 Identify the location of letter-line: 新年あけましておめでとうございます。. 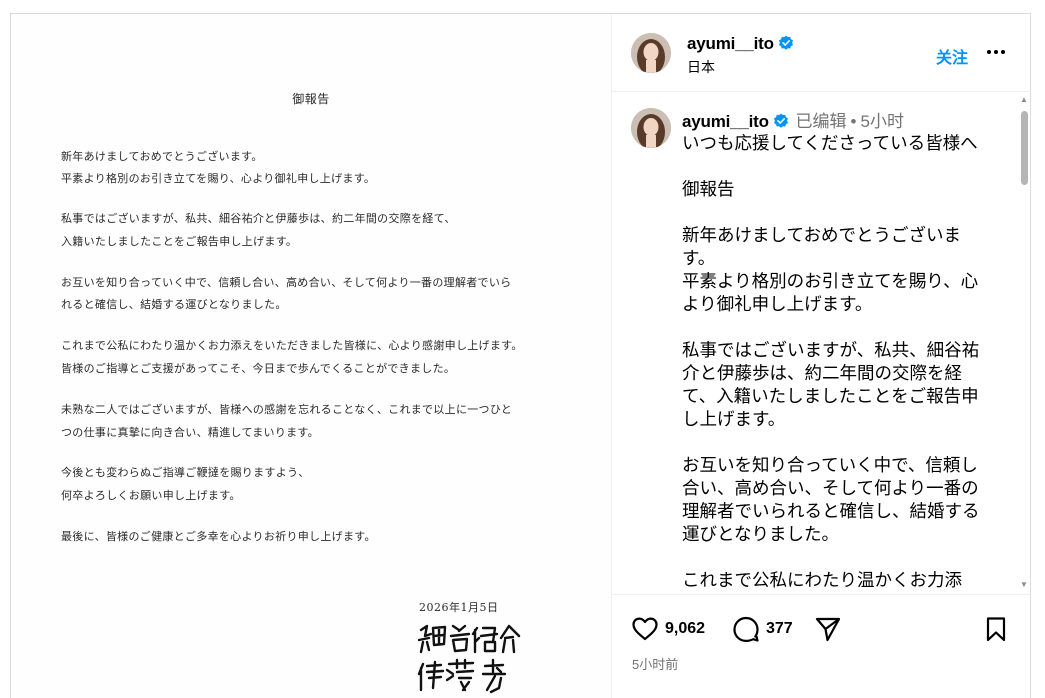
(162, 156).